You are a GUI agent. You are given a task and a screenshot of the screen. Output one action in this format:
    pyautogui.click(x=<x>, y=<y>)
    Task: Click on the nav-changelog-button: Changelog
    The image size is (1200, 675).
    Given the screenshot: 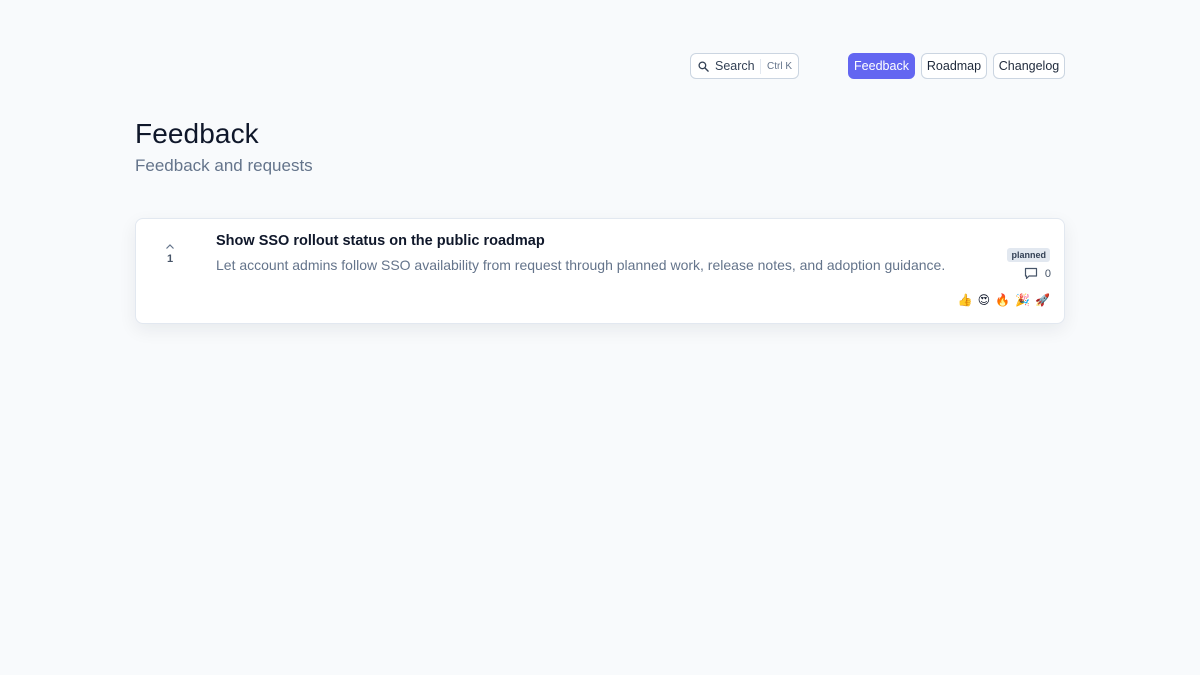 What is the action you would take?
    pyautogui.click(x=1029, y=66)
    